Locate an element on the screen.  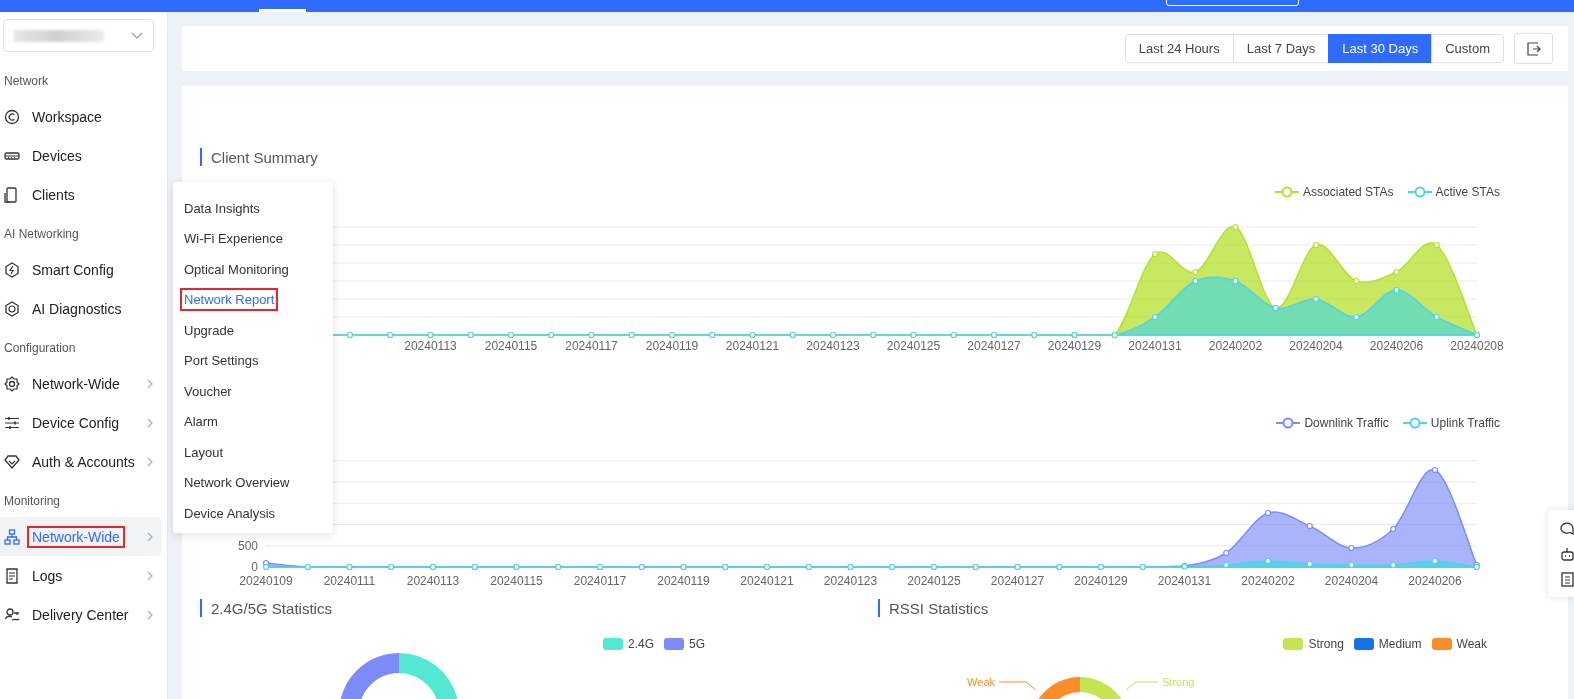
legend-label: Uplink Traffic is located at coordinates (1465, 423).